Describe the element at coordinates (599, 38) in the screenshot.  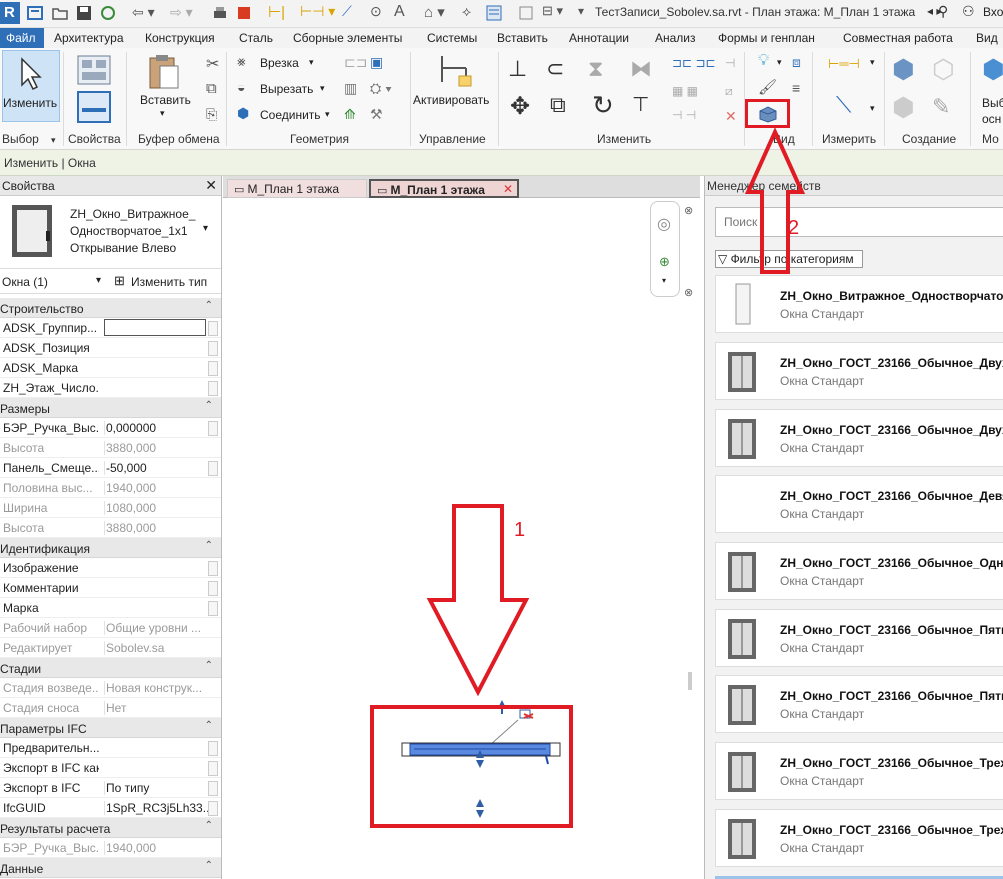
I see `tab-annotate: Аннотации` at that location.